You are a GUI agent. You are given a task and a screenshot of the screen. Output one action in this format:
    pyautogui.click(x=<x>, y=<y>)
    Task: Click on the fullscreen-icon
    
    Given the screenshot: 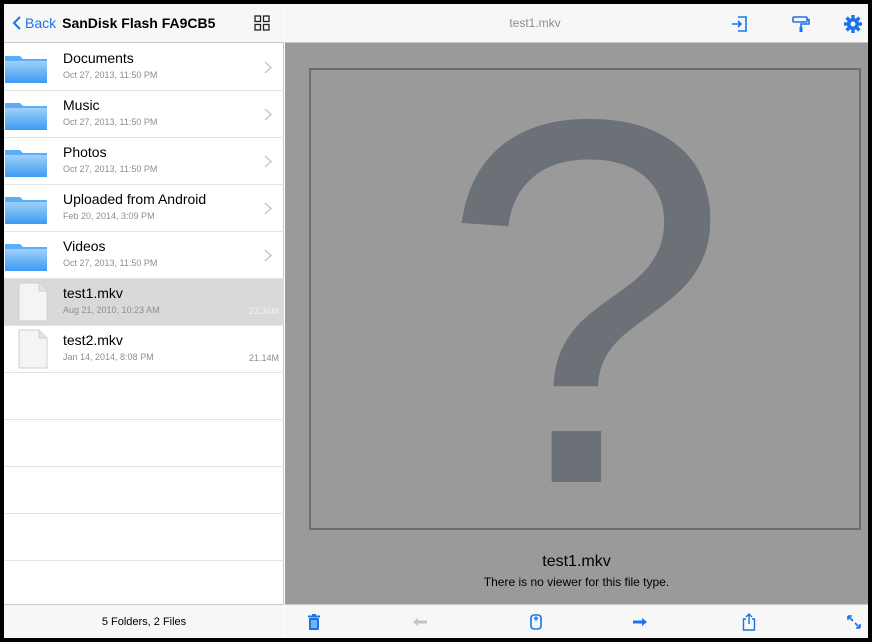 What is the action you would take?
    pyautogui.click(x=854, y=622)
    